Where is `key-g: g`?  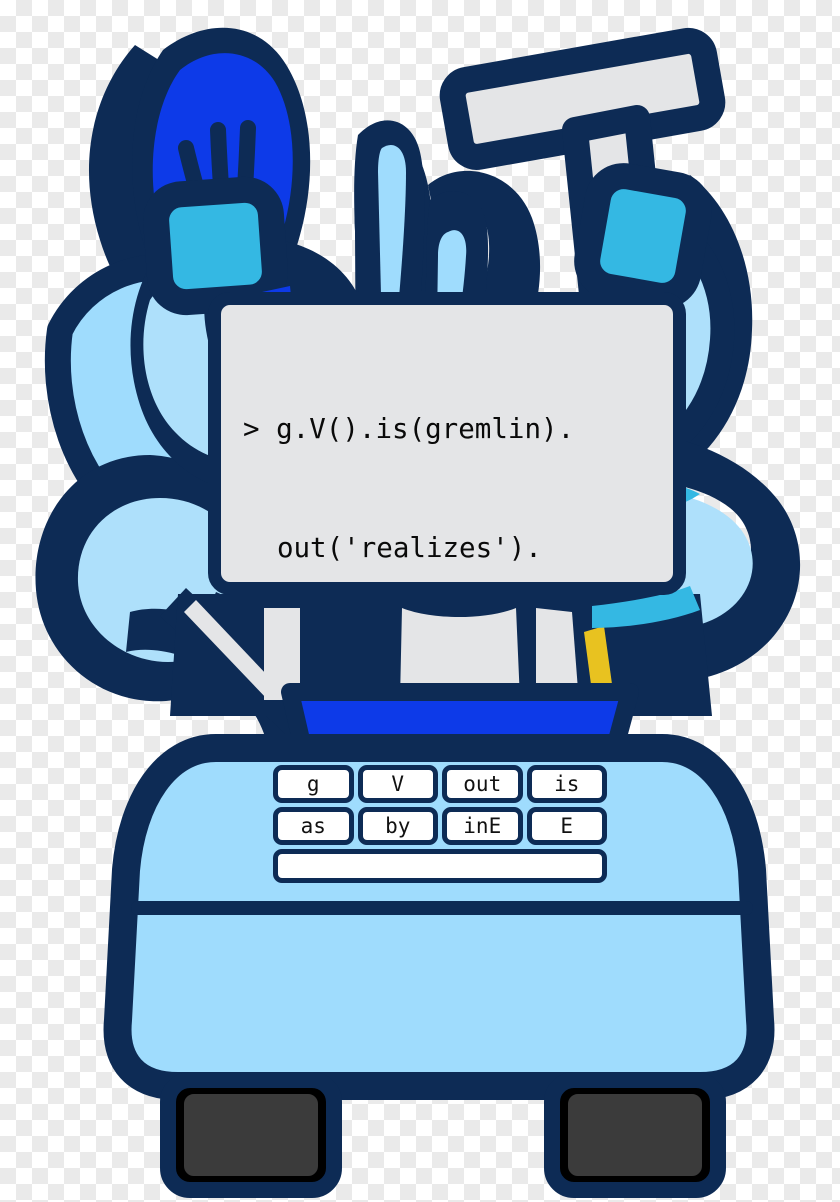
key-g: g is located at coordinates (313, 784).